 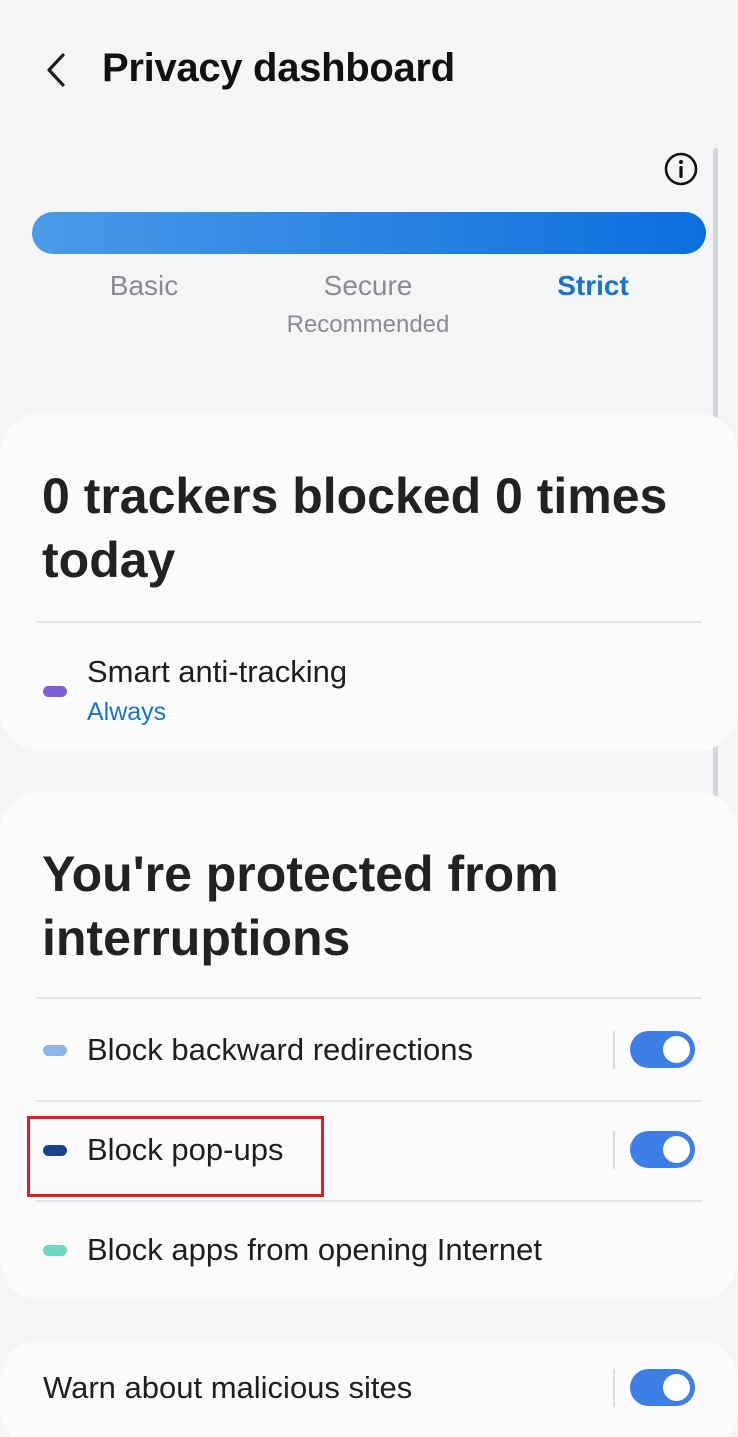 What do you see at coordinates (662, 1049) in the screenshot?
I see `block-backward-redirections-toggle` at bounding box center [662, 1049].